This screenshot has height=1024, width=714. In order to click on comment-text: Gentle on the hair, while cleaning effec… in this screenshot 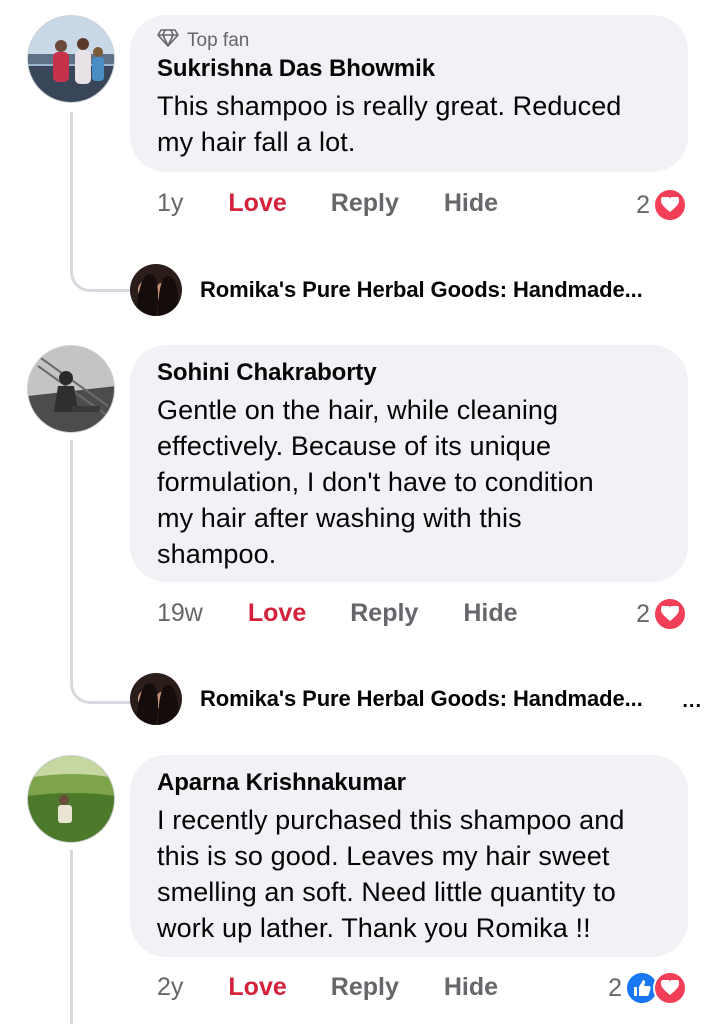, I will do `click(375, 482)`.